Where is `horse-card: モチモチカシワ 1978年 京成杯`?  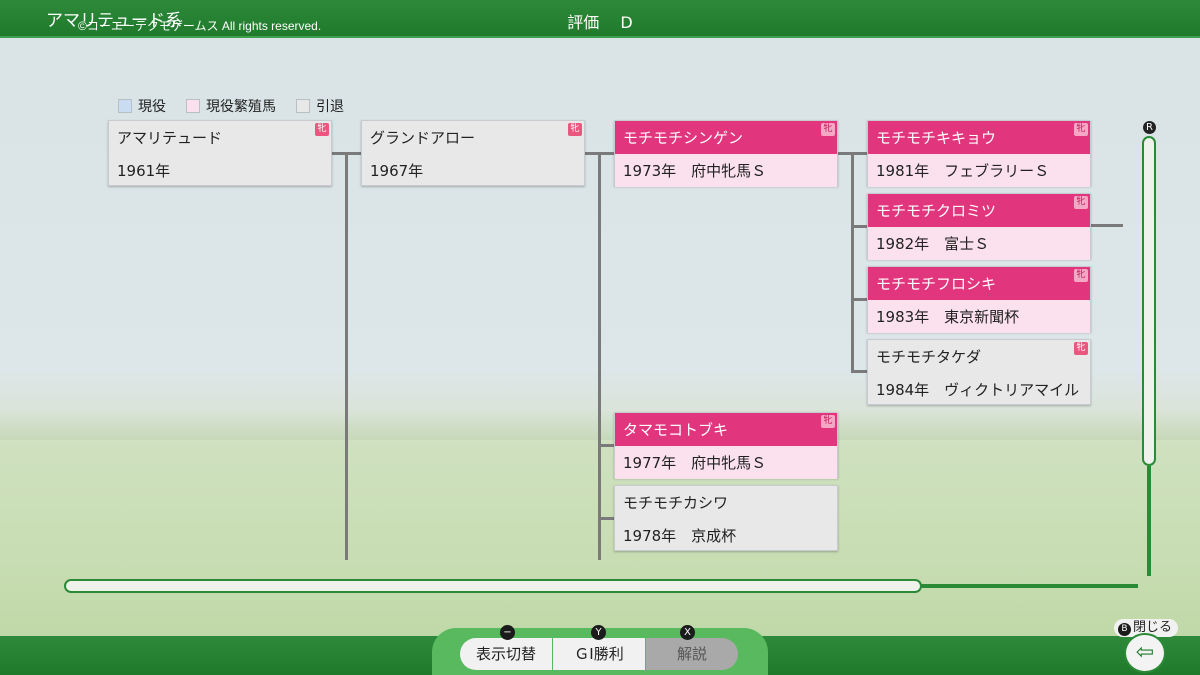 horse-card: モチモチカシワ 1978年 京成杯 is located at coordinates (726, 518).